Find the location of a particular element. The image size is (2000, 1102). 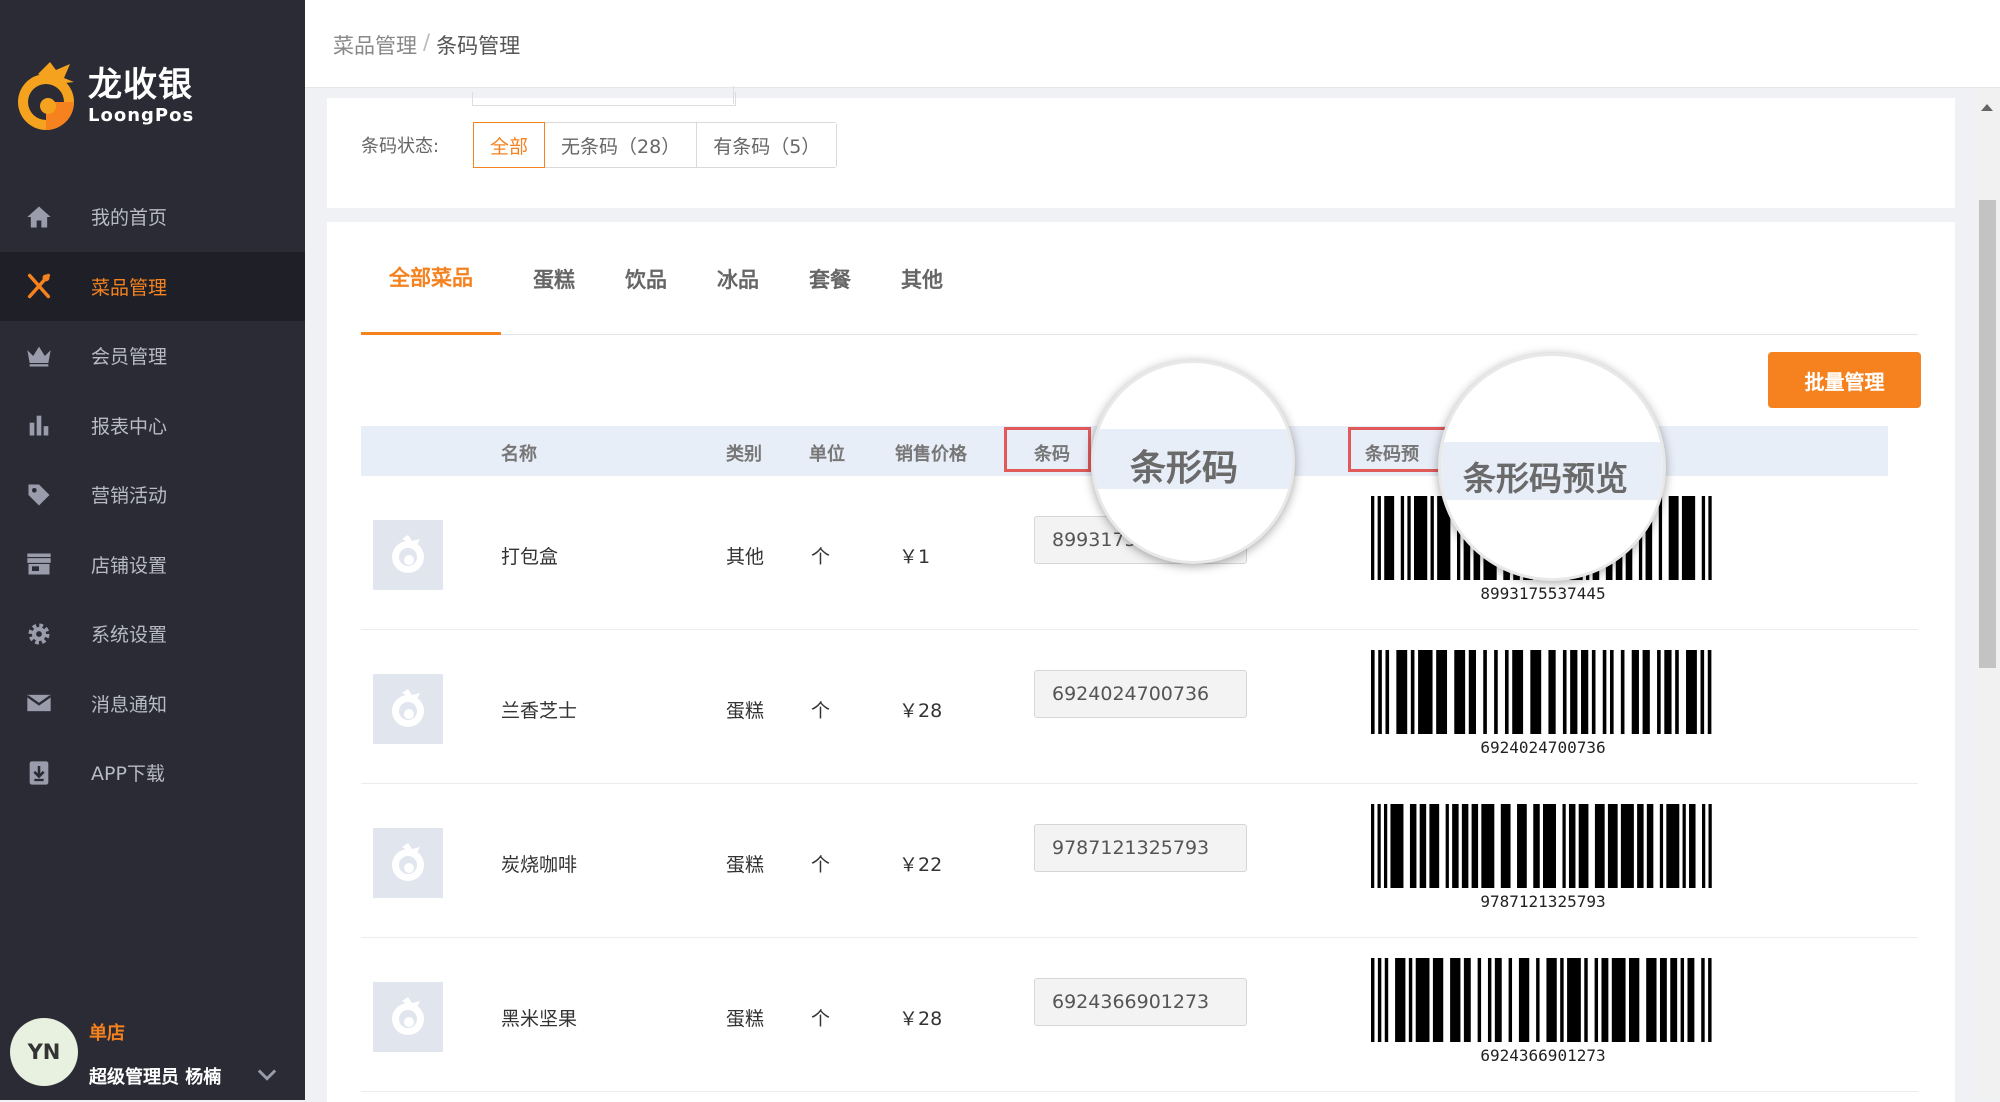

dish-name: 炭烧咖啡 is located at coordinates (539, 865).